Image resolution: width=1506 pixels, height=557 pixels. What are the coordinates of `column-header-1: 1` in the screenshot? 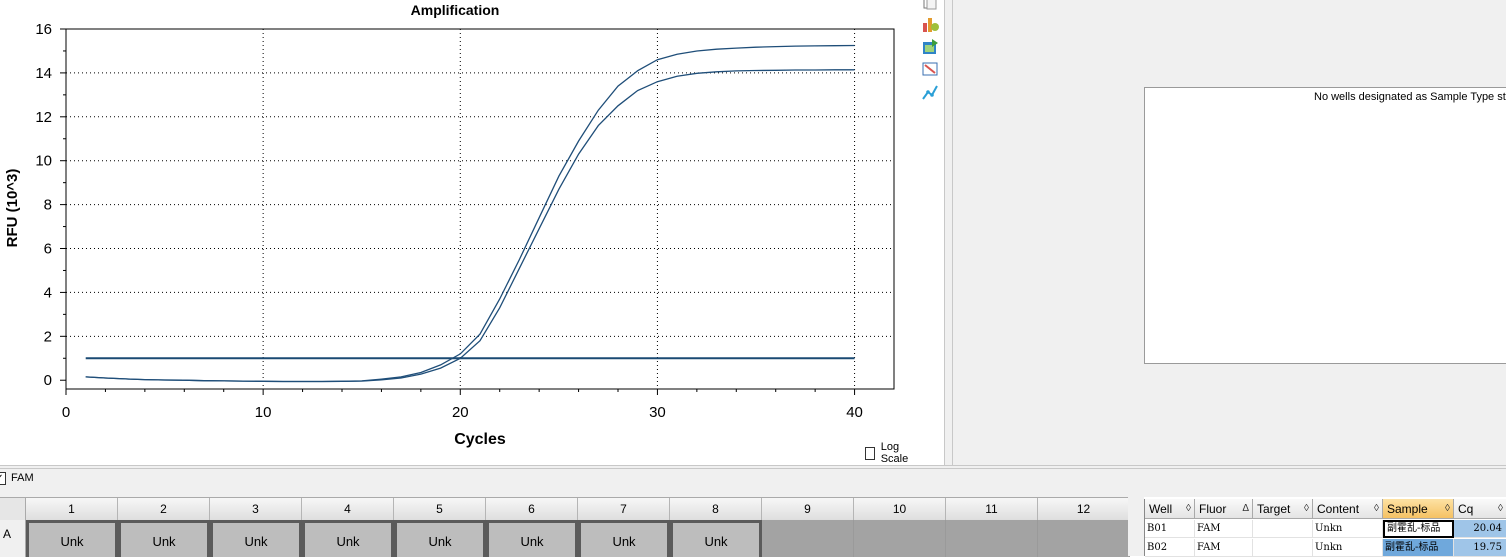 It's located at (72, 509).